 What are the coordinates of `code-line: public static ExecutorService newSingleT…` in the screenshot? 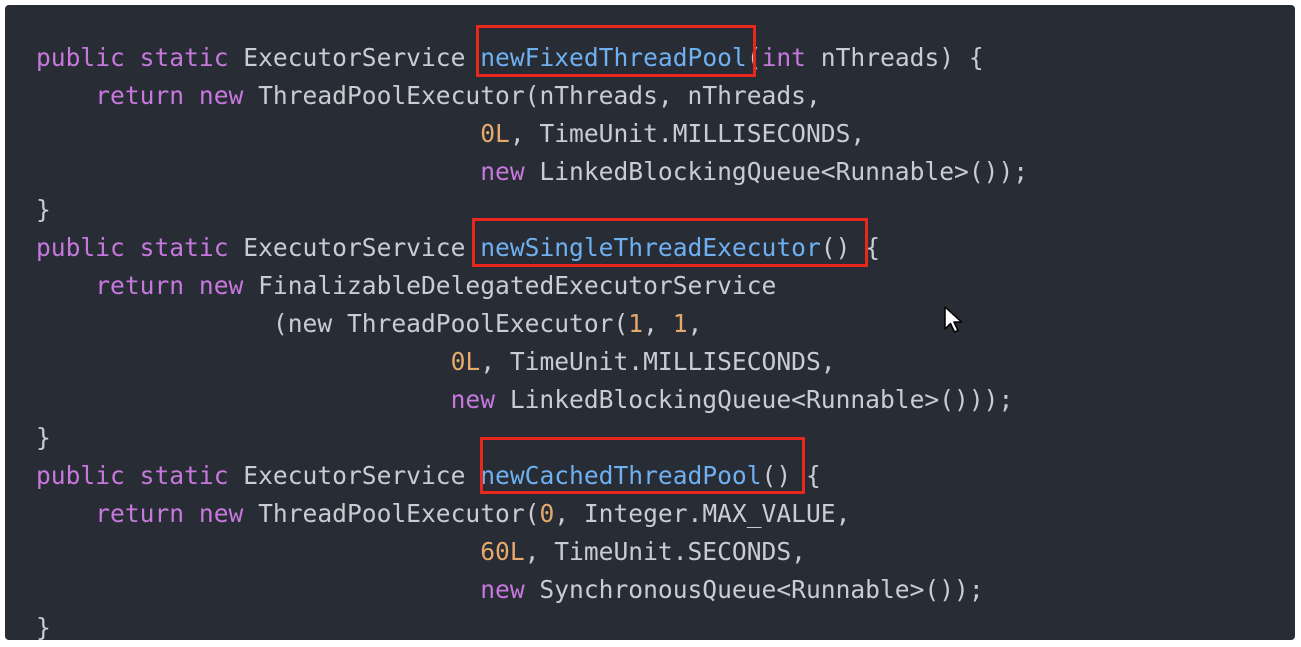 It's located at (532, 248).